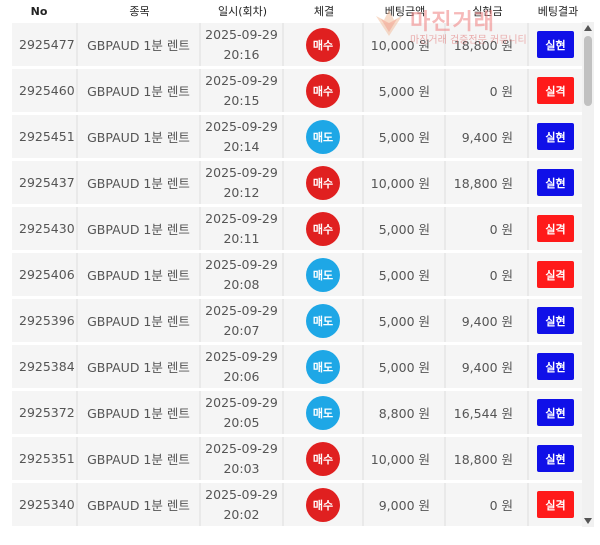  I want to click on row-no: 2925372, so click(45, 412).